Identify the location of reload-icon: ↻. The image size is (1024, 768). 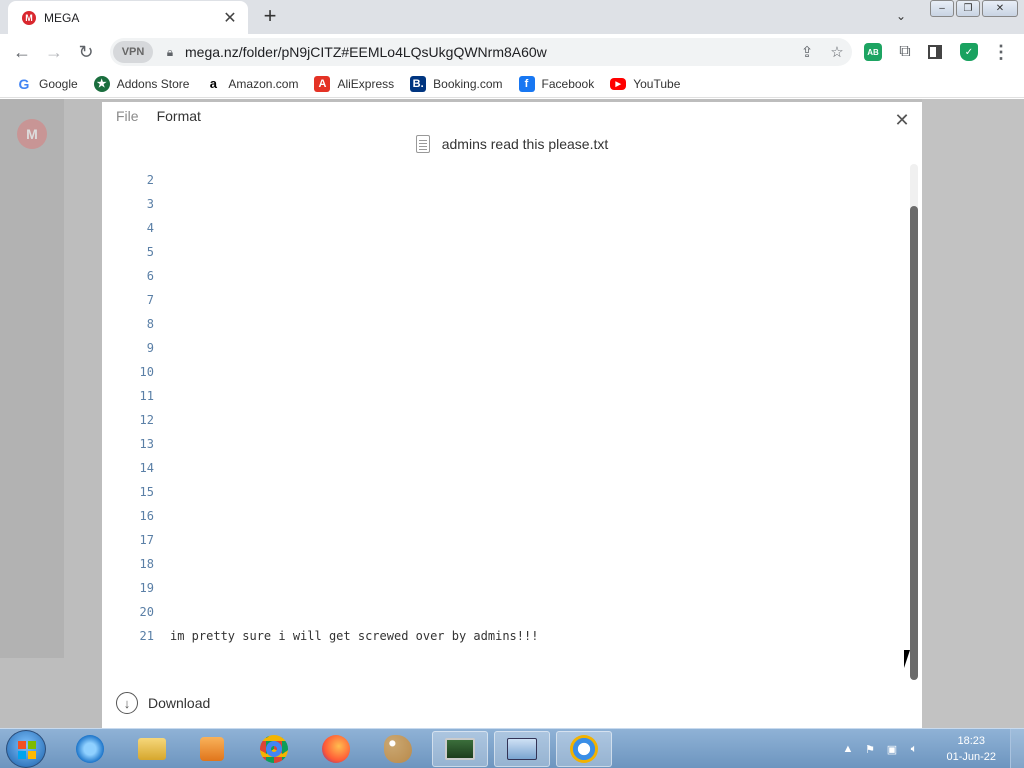
(86, 51).